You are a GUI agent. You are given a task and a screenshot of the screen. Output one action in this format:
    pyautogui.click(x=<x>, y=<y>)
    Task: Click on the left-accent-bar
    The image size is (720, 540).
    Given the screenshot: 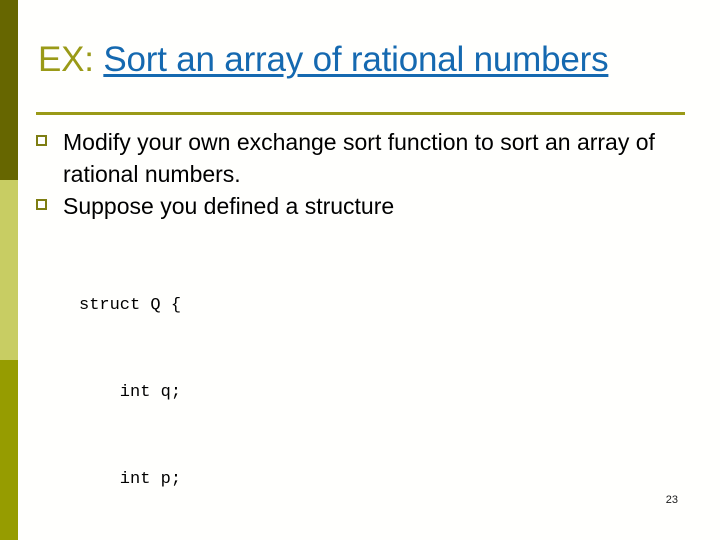 What is the action you would take?
    pyautogui.click(x=9, y=270)
    